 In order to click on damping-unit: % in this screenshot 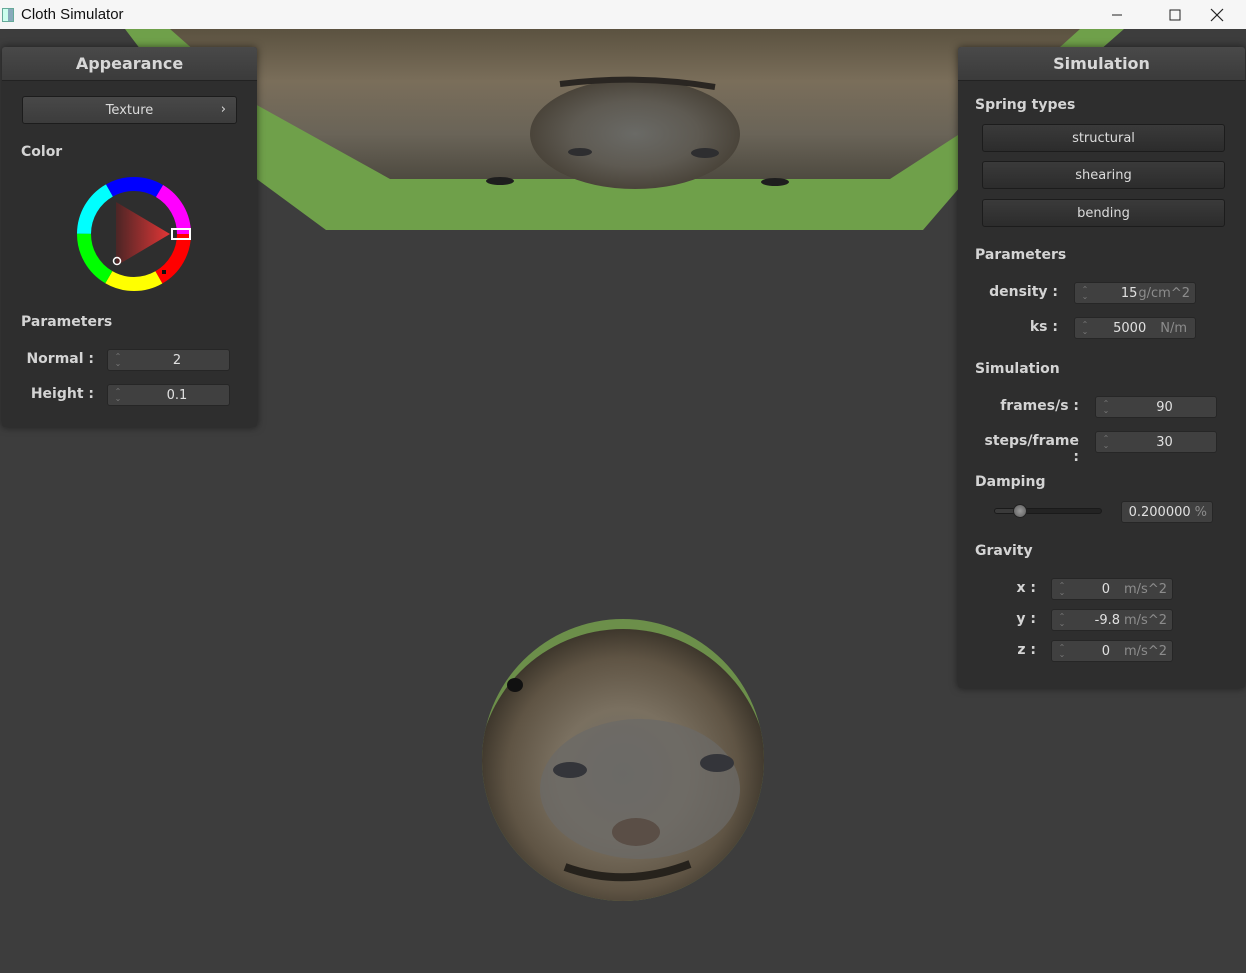, I will do `click(1200, 512)`.